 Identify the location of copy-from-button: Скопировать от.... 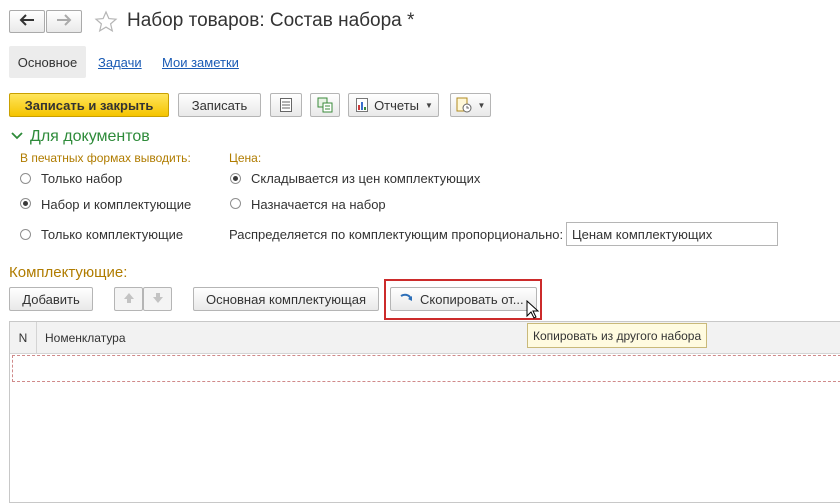
(463, 299).